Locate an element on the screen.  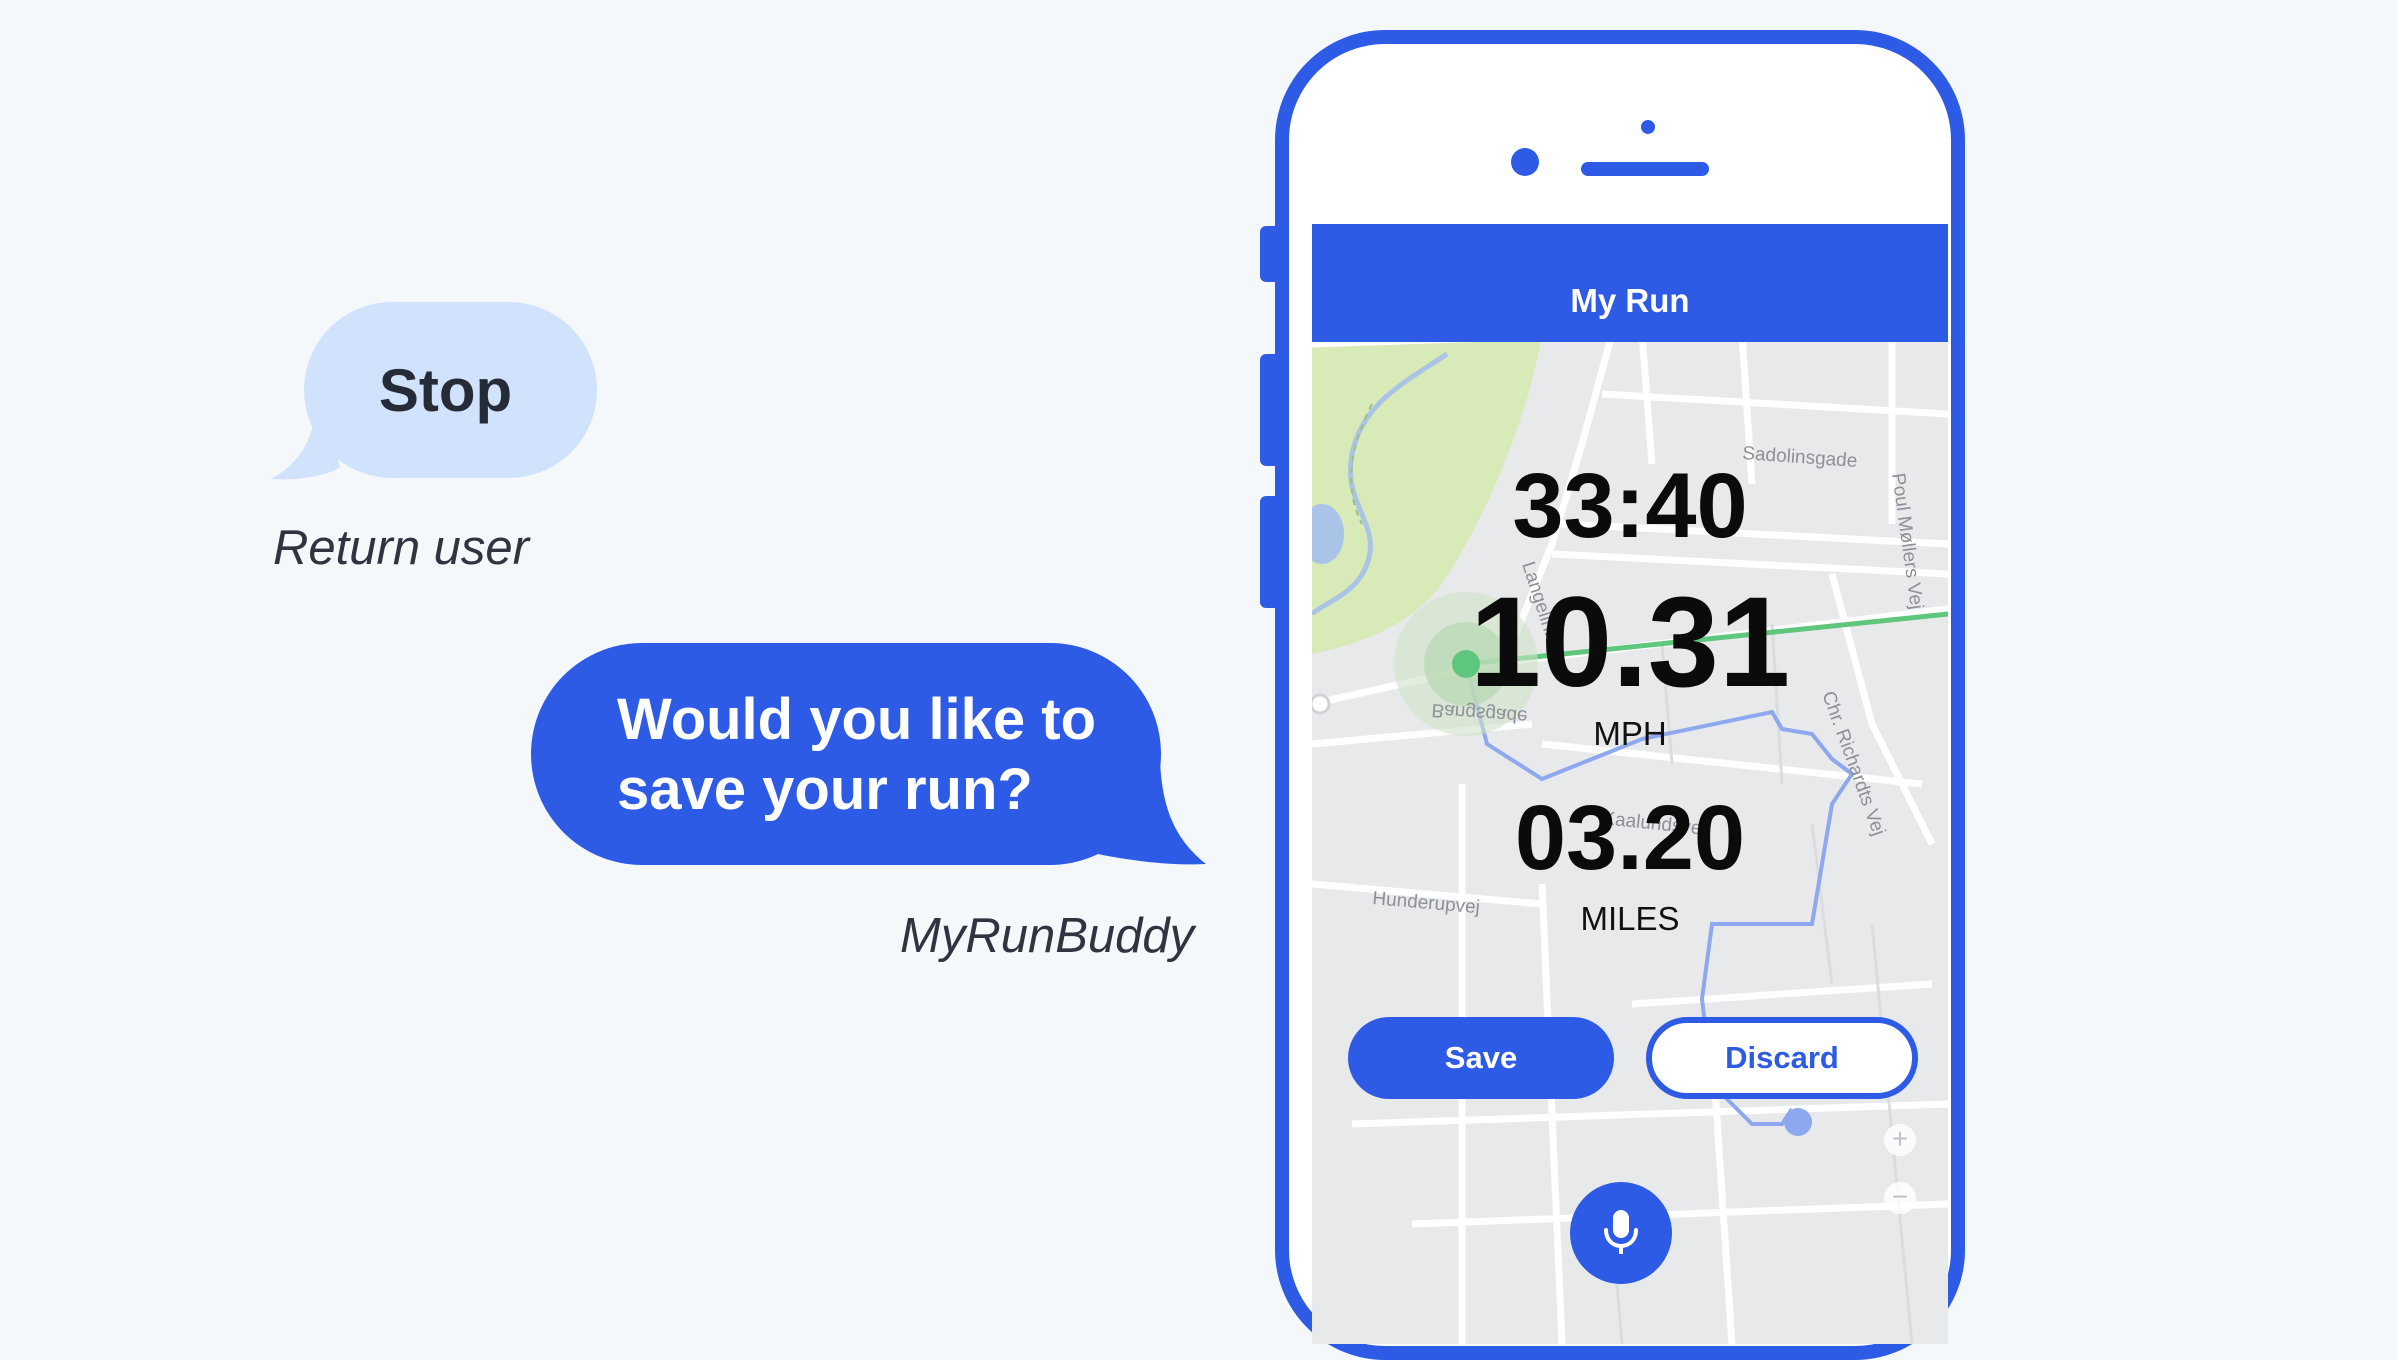
user-caption: Return user is located at coordinates (401, 548).